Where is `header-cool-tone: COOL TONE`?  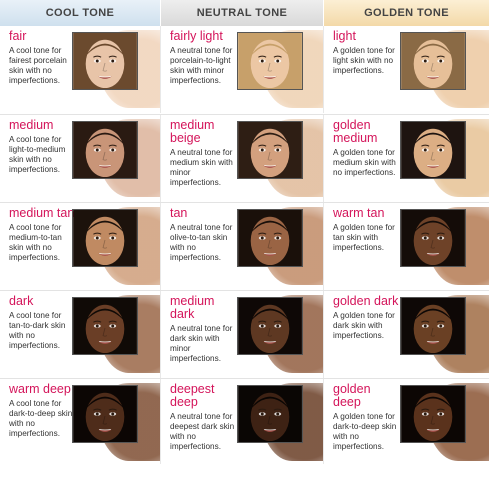 header-cool-tone: COOL TONE is located at coordinates (80, 13).